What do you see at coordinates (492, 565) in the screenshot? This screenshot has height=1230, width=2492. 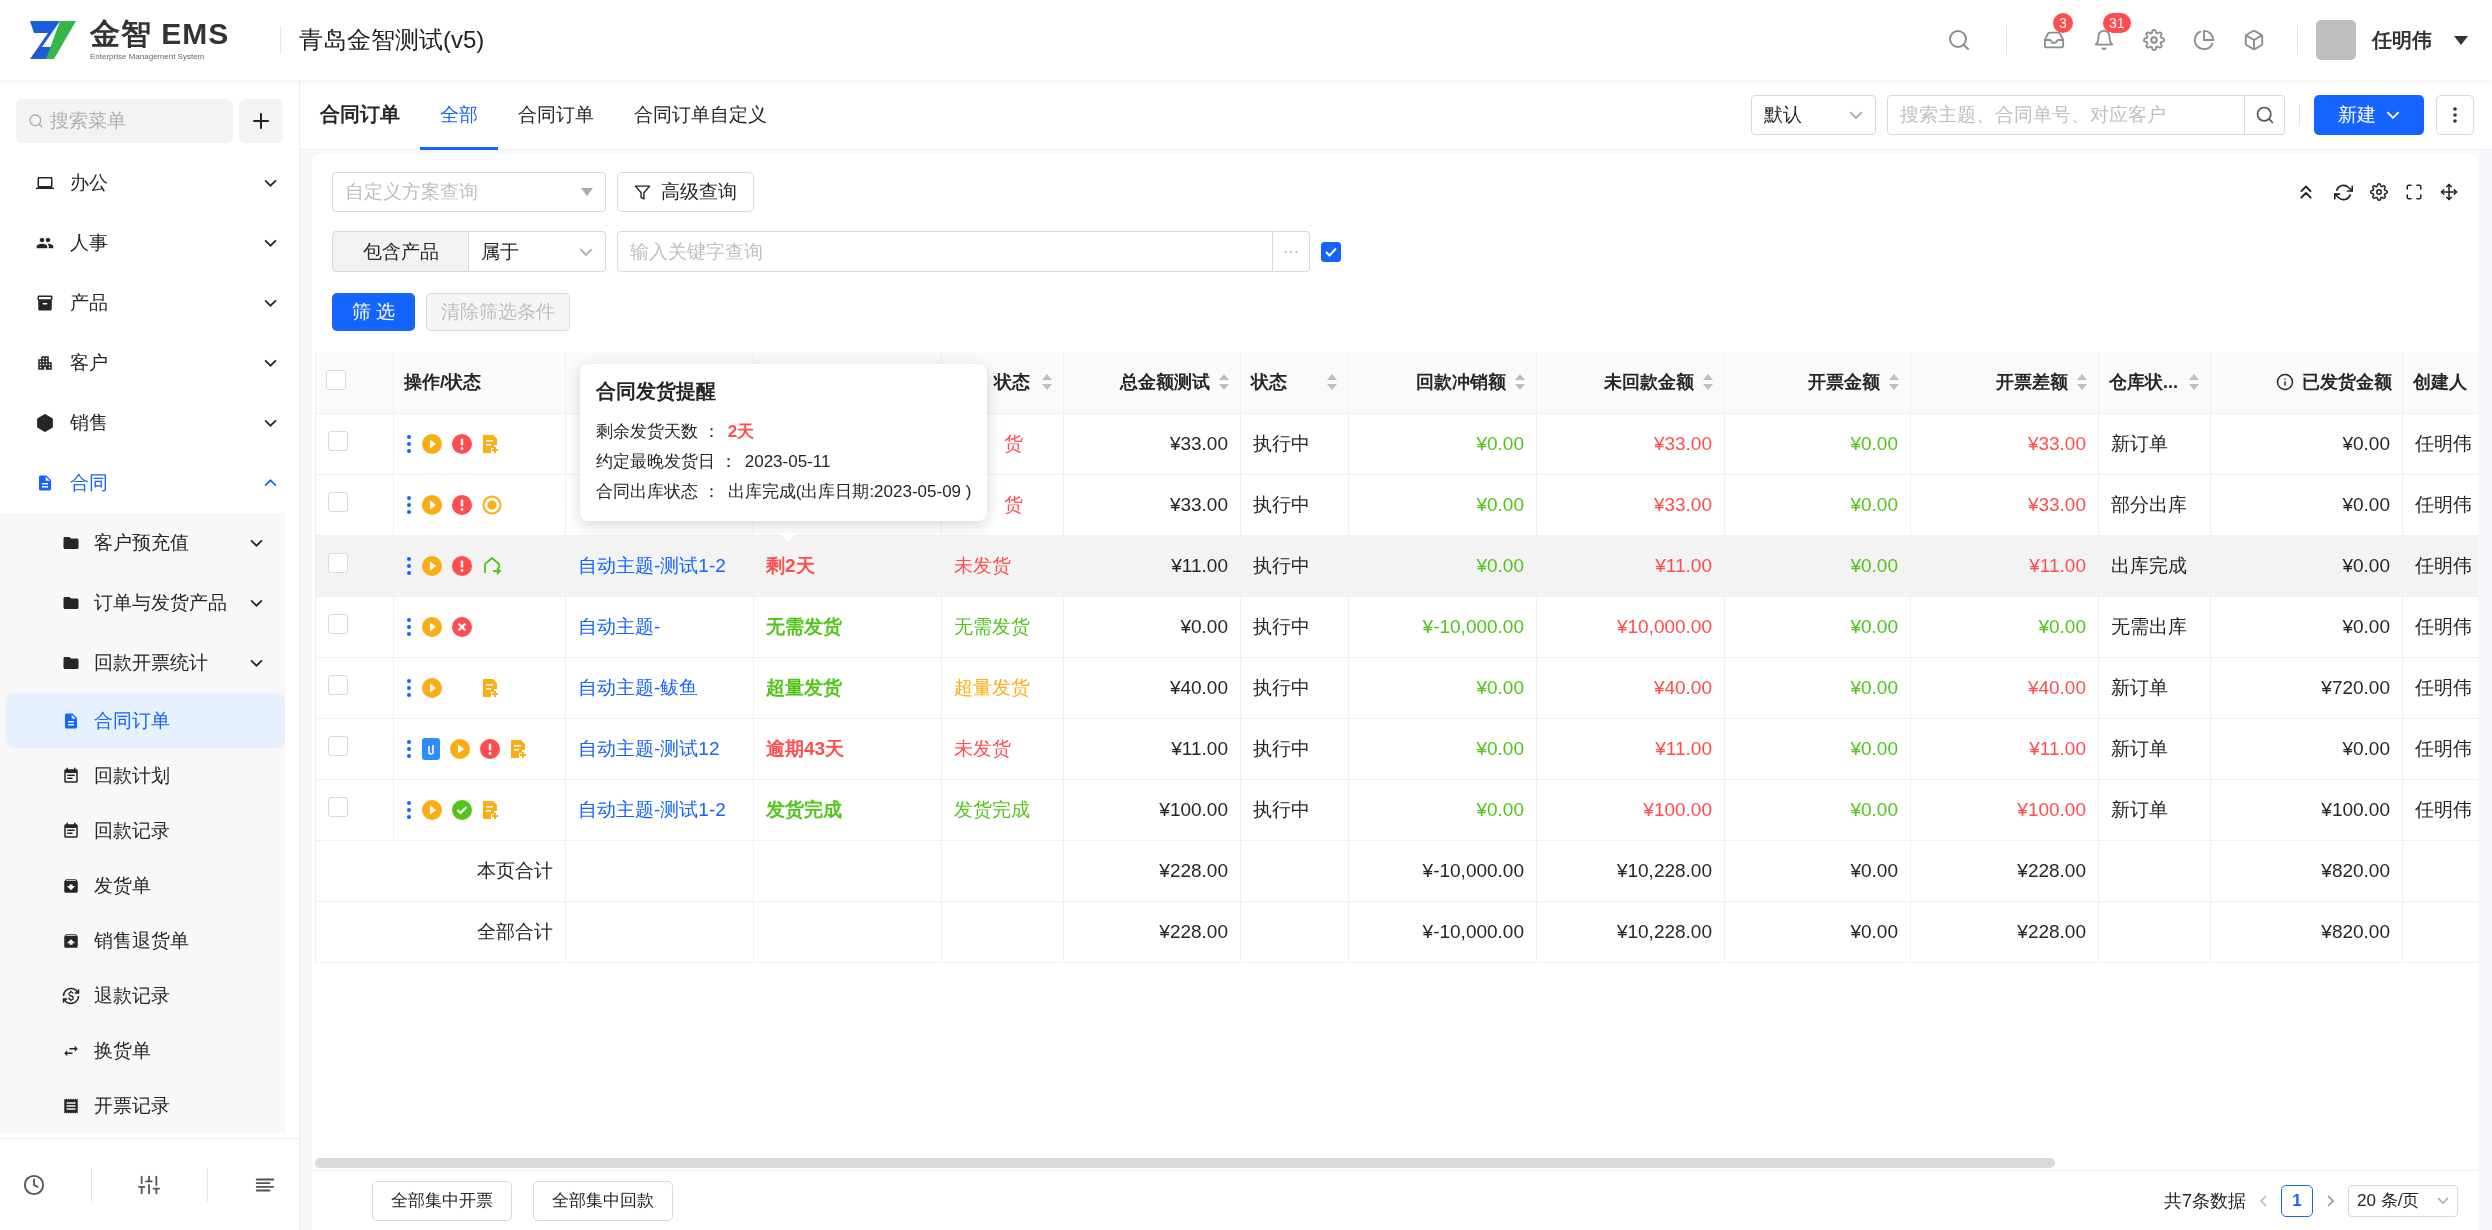 I see `share-icon` at bounding box center [492, 565].